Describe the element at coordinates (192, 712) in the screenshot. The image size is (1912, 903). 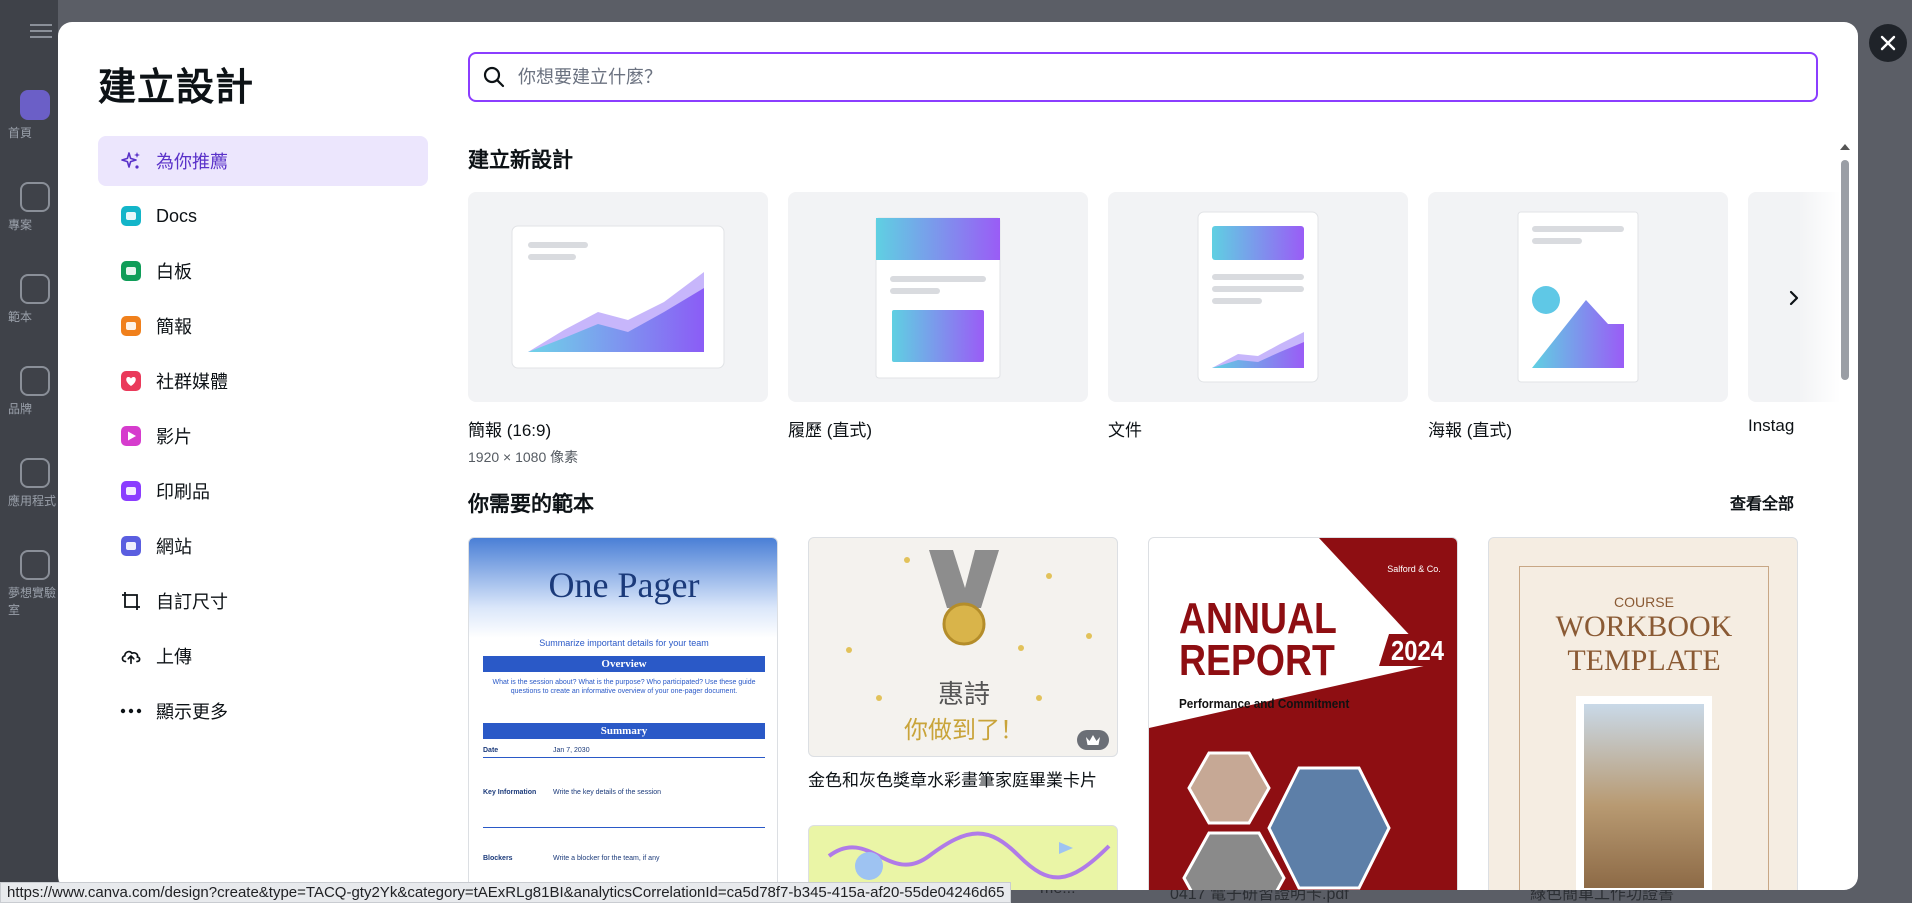
I see `nav-label: 顯示更多` at that location.